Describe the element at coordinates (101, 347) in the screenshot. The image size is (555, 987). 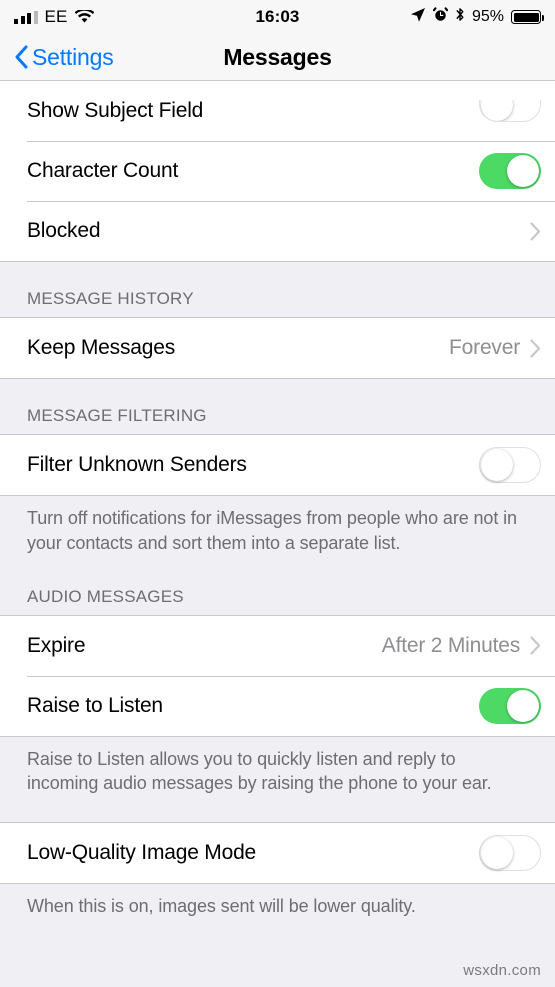
I see `row-label: Keep Messages` at that location.